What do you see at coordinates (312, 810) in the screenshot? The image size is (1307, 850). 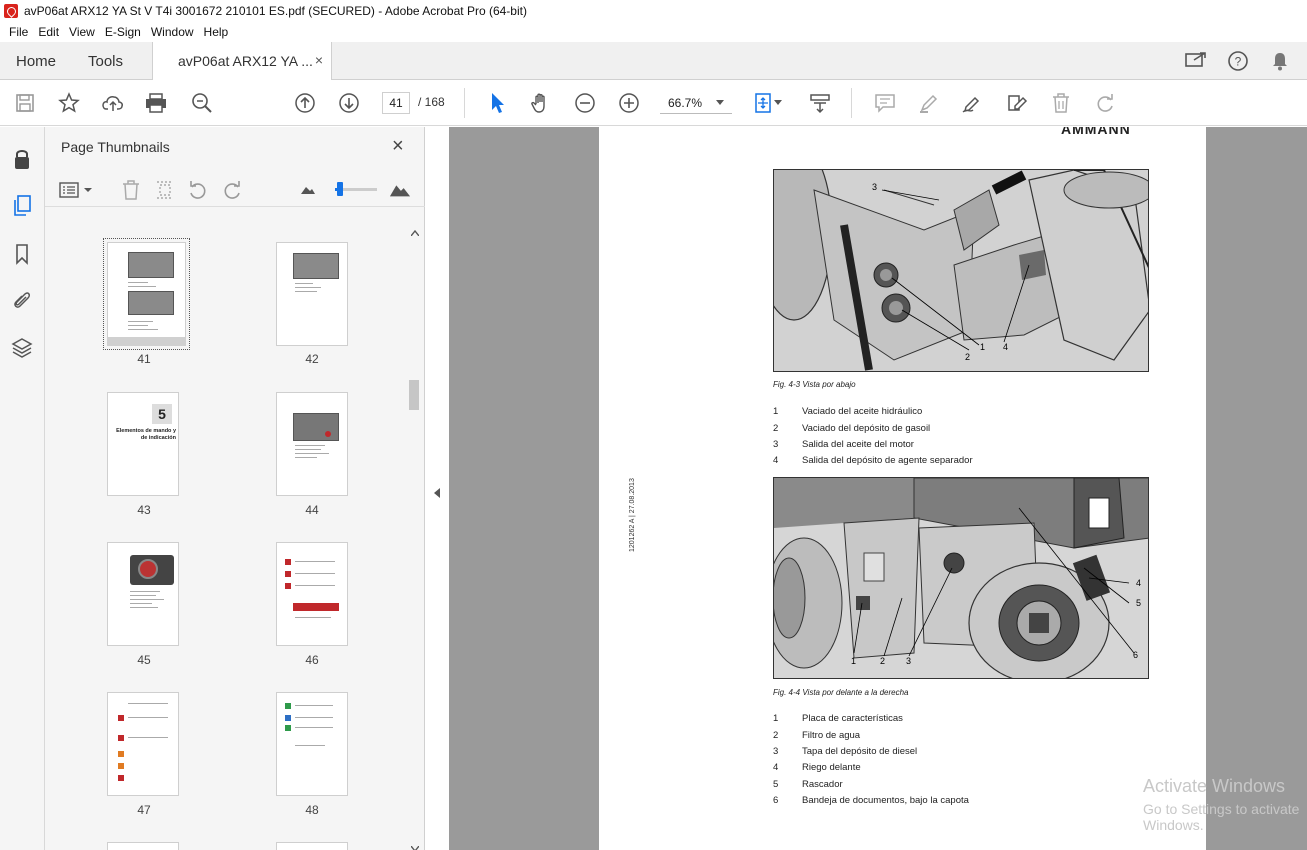 I see `thumbnail-label: 48` at bounding box center [312, 810].